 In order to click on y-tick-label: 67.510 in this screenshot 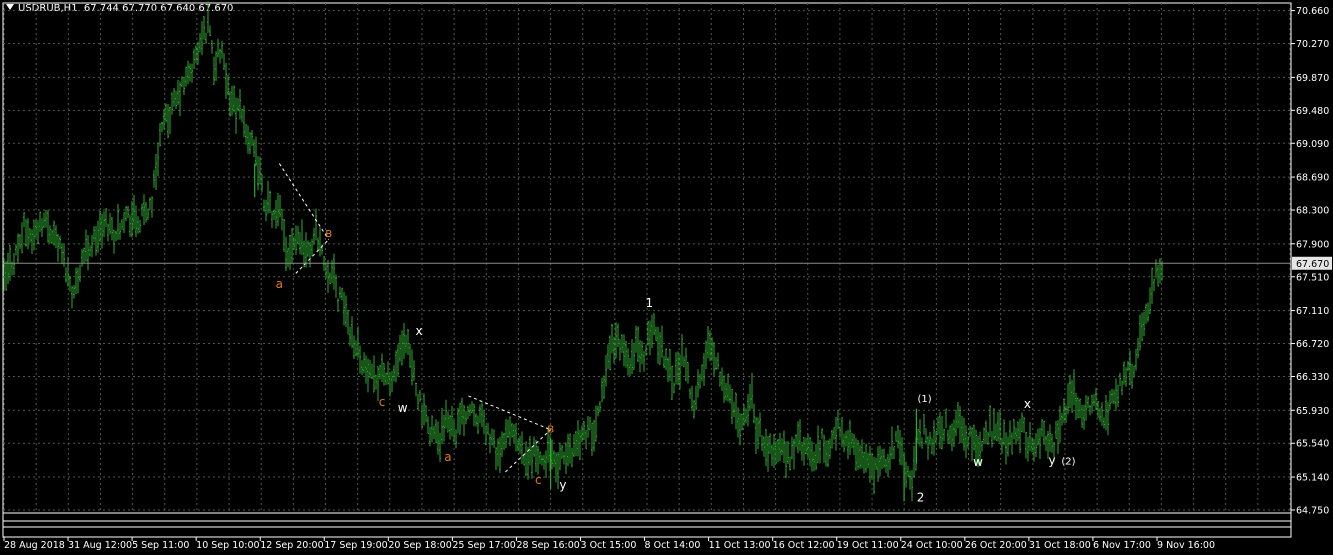, I will do `click(1312, 277)`.